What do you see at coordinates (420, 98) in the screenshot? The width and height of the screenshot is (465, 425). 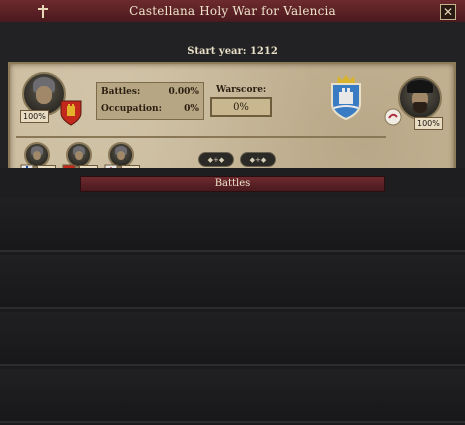 I see `defender-leader-portrait` at bounding box center [420, 98].